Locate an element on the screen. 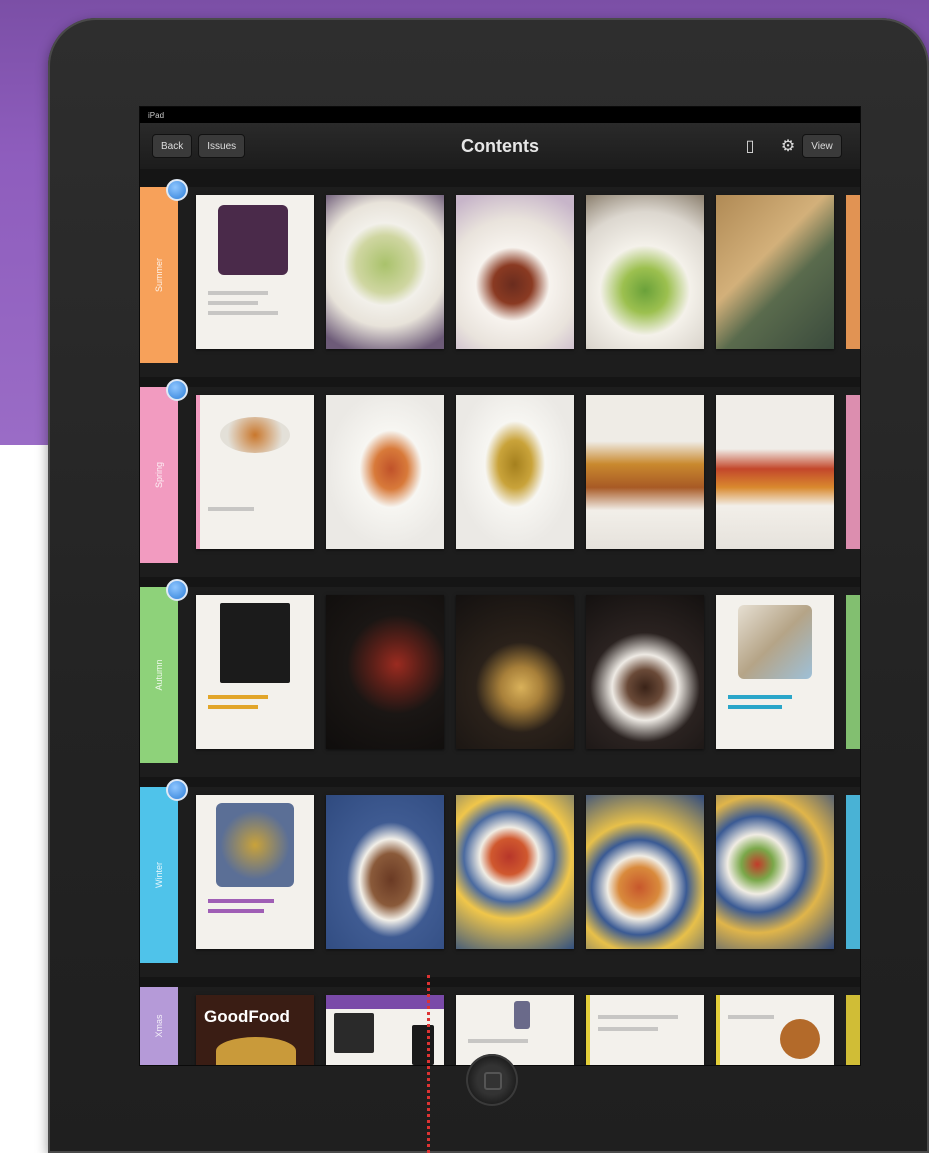  recipe-thumbnail: GoodFood is located at coordinates (255, 1030).